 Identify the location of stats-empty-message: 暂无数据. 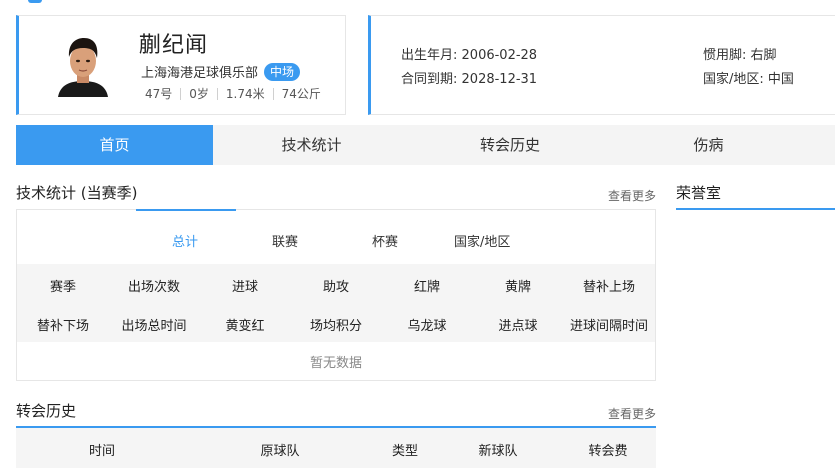
(335, 363).